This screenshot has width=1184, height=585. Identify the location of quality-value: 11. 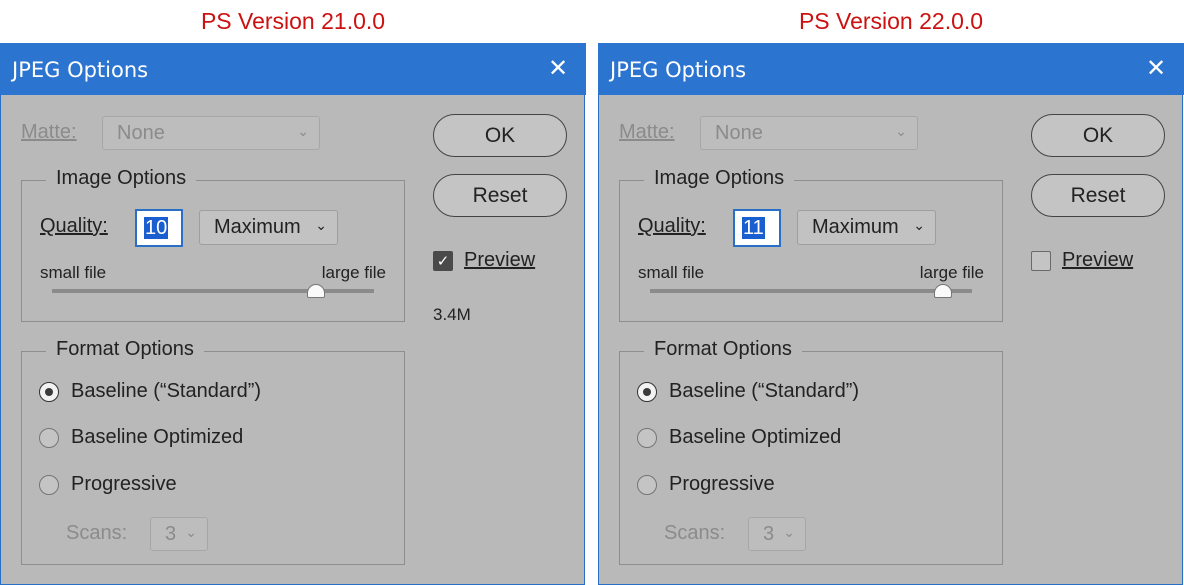
(753, 228).